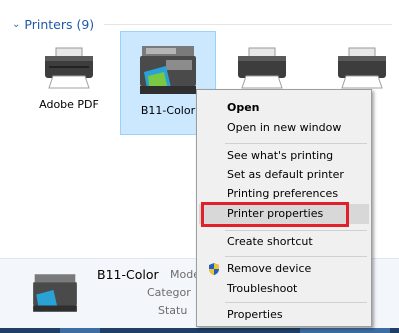 The height and width of the screenshot is (333, 399). What do you see at coordinates (16, 24) in the screenshot?
I see `collapse-chevron-icon: ⌄` at bounding box center [16, 24].